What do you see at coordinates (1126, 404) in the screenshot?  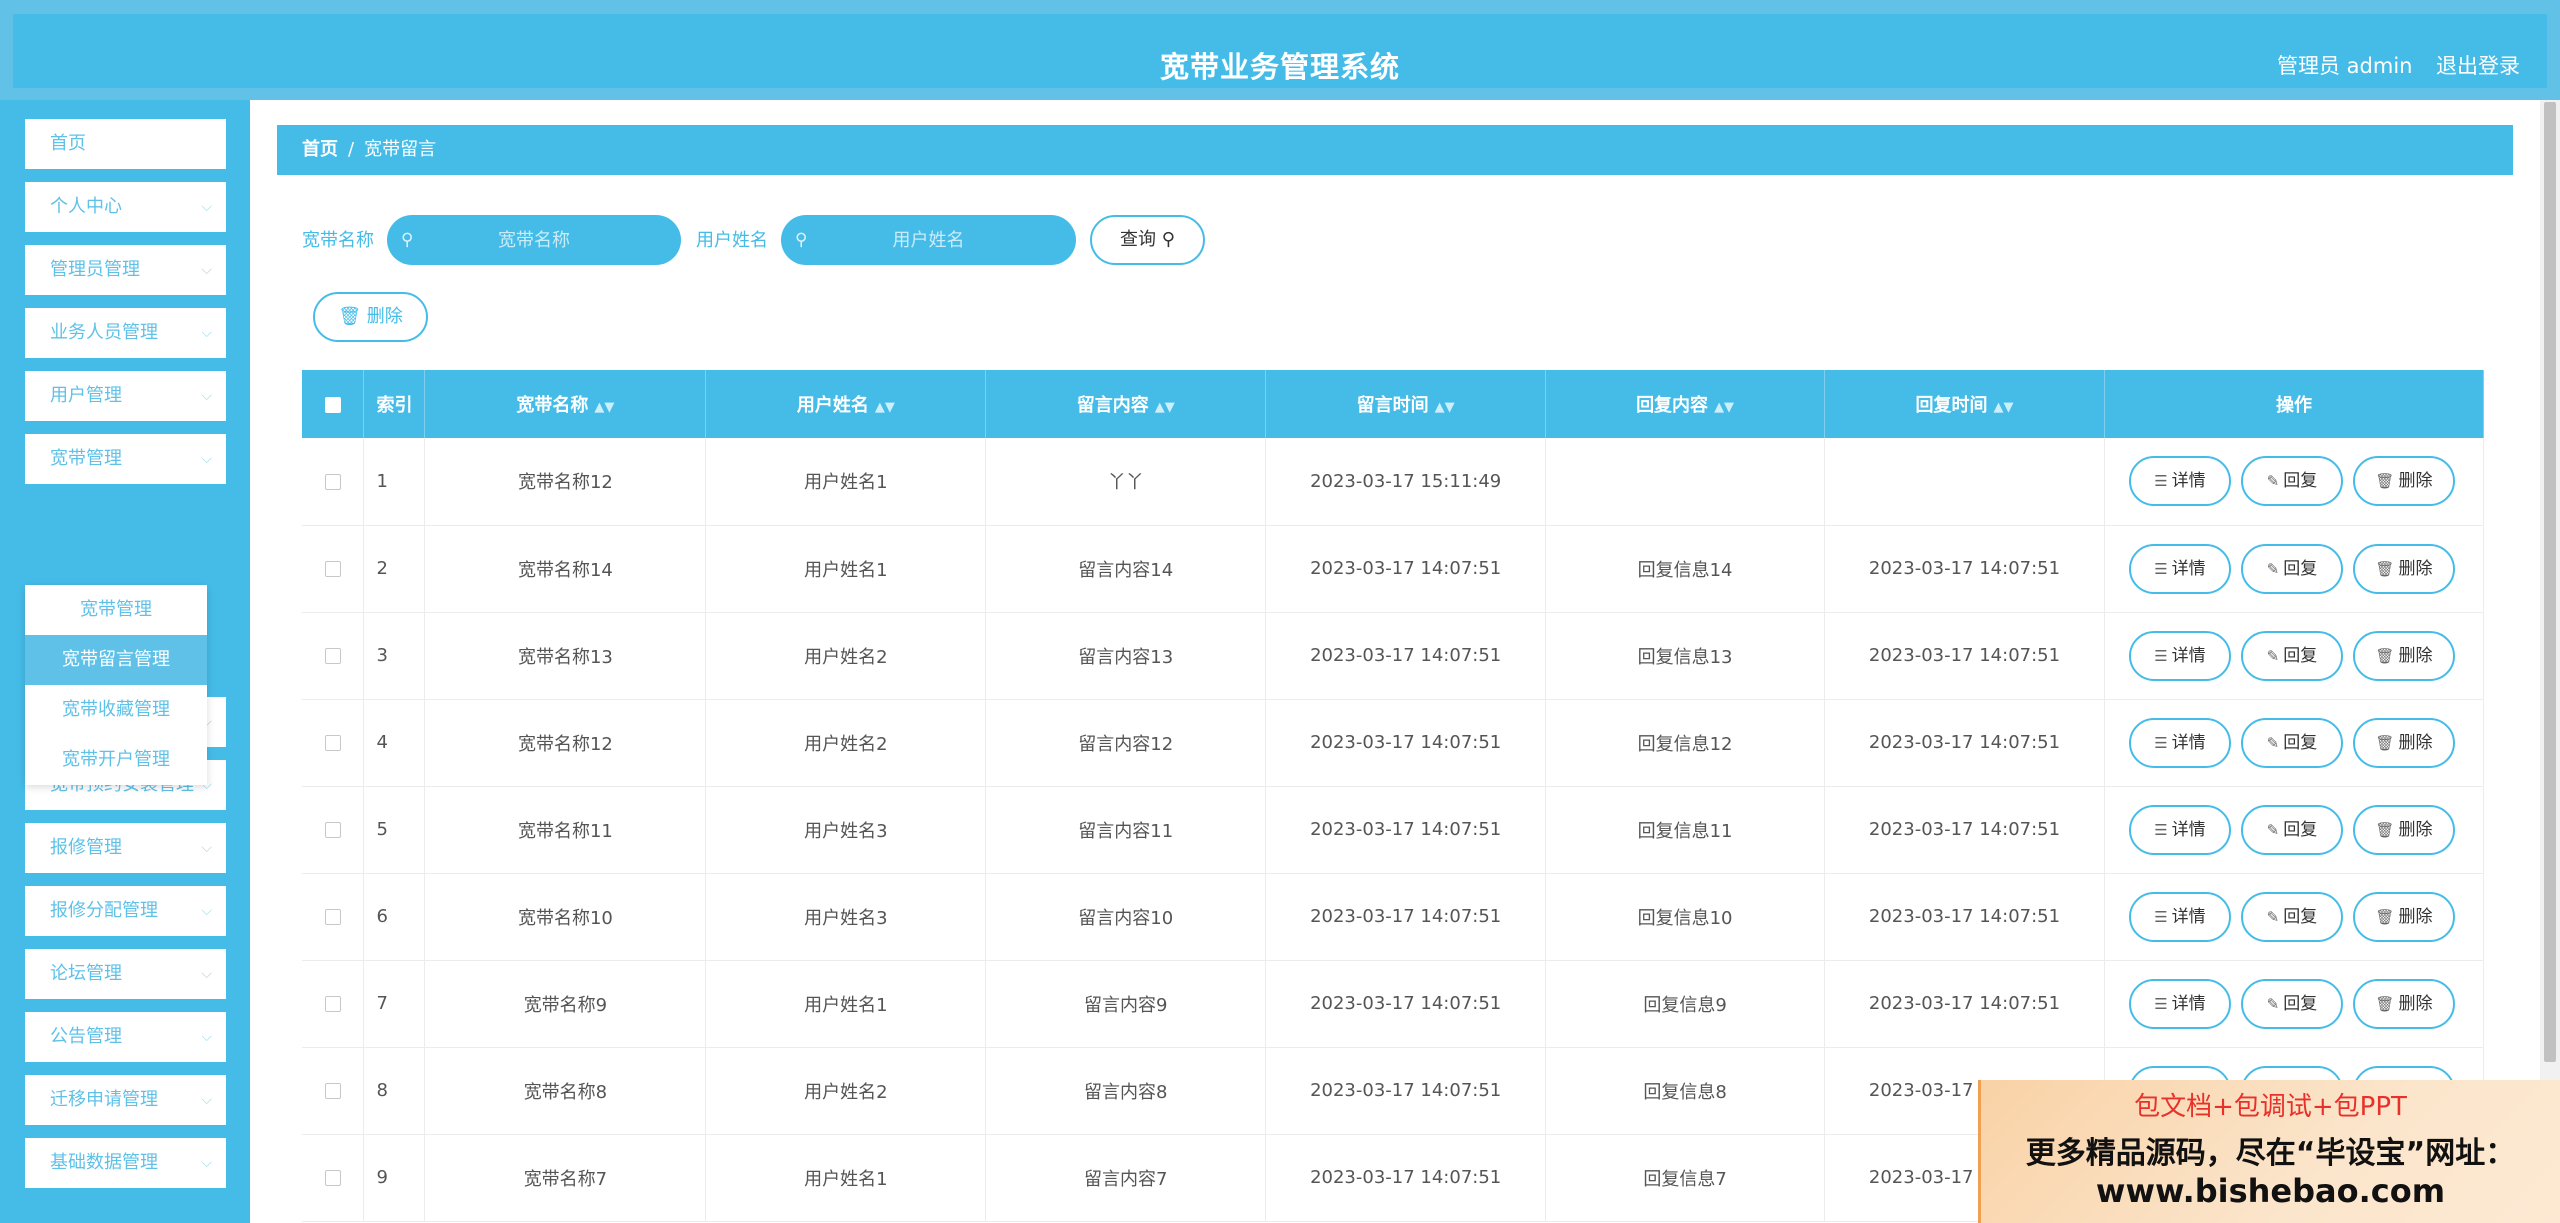 I see `column-header-content: 留言内容 ▲▼` at bounding box center [1126, 404].